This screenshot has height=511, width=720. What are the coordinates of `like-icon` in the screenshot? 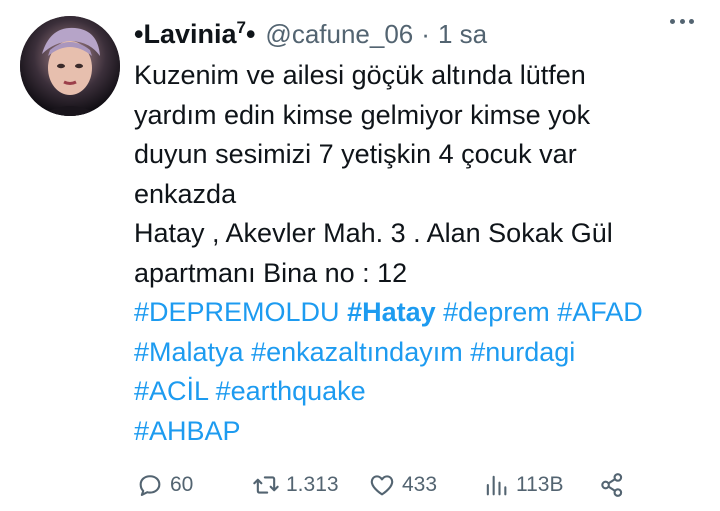 It's located at (382, 485).